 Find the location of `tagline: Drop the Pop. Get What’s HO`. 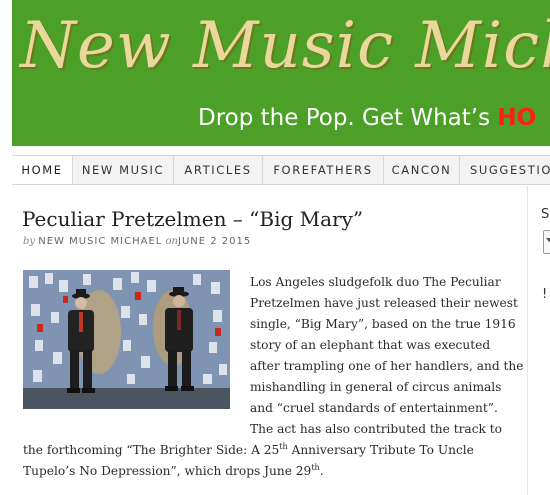

tagline: Drop the Pop. Get What’s HO is located at coordinates (367, 118).